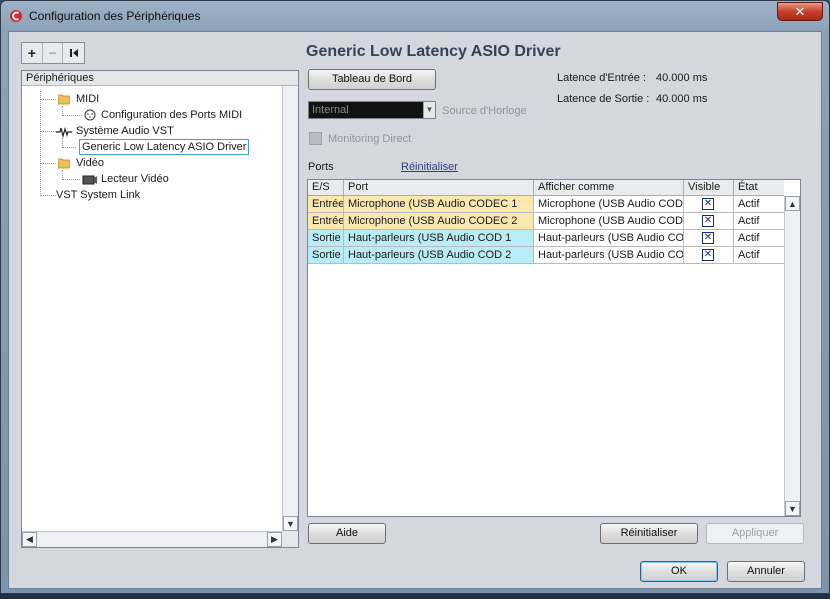 The width and height of the screenshot is (830, 599). Describe the element at coordinates (321, 167) in the screenshot. I see `ports-label: Ports` at that location.